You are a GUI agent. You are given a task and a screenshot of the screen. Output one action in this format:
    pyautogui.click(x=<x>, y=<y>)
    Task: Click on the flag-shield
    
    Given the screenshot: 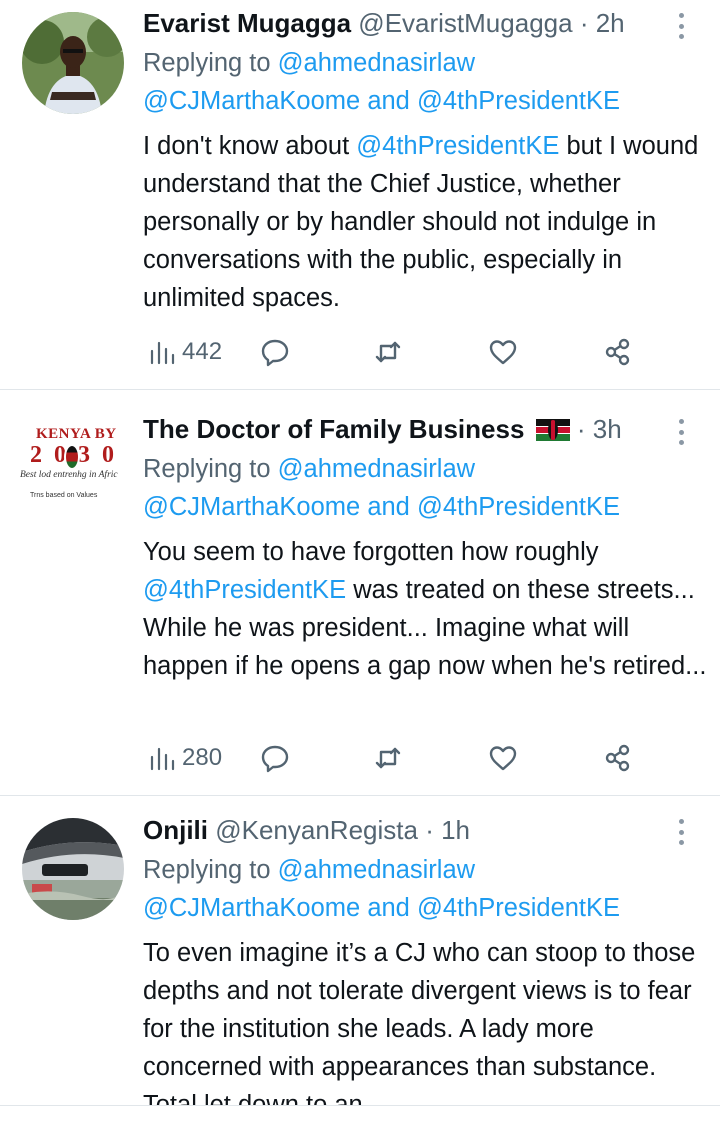 What is the action you would take?
    pyautogui.click(x=552, y=430)
    